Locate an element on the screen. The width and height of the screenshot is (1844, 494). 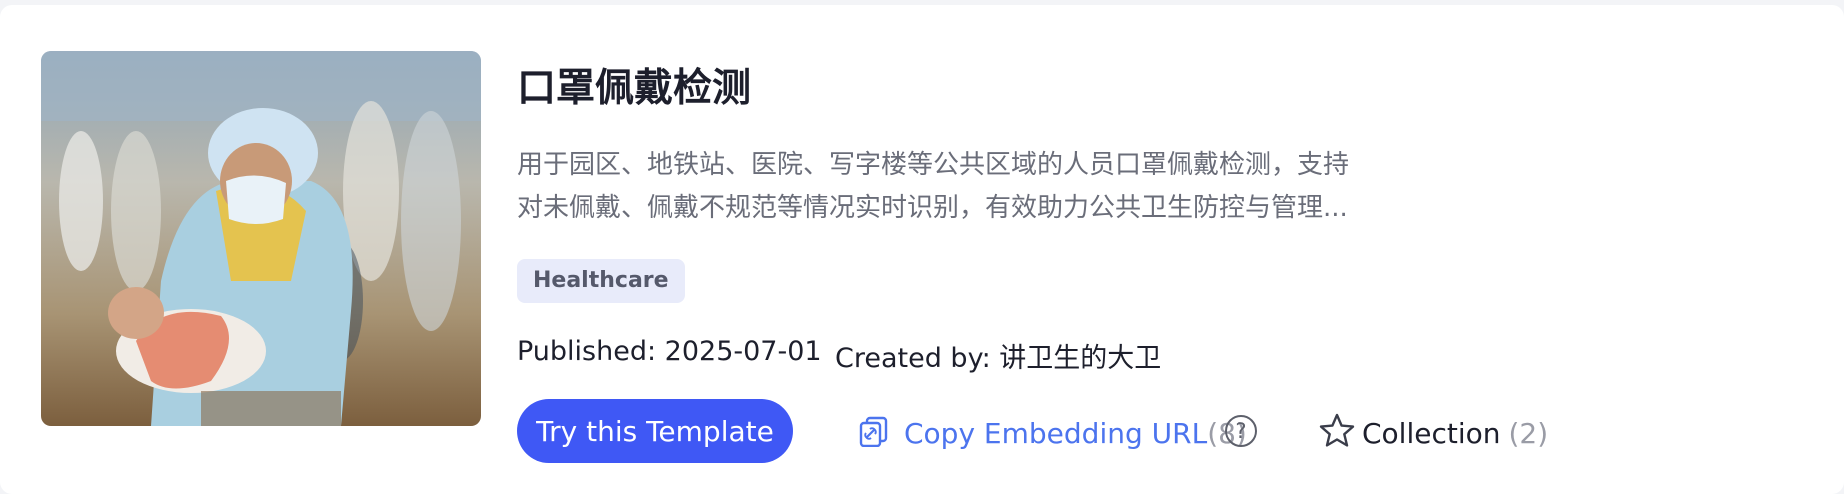
description-line: 用于园区、地铁站、医院、写字楼等公共区域的人员口罩佩戴检测，支持 is located at coordinates (933, 165).